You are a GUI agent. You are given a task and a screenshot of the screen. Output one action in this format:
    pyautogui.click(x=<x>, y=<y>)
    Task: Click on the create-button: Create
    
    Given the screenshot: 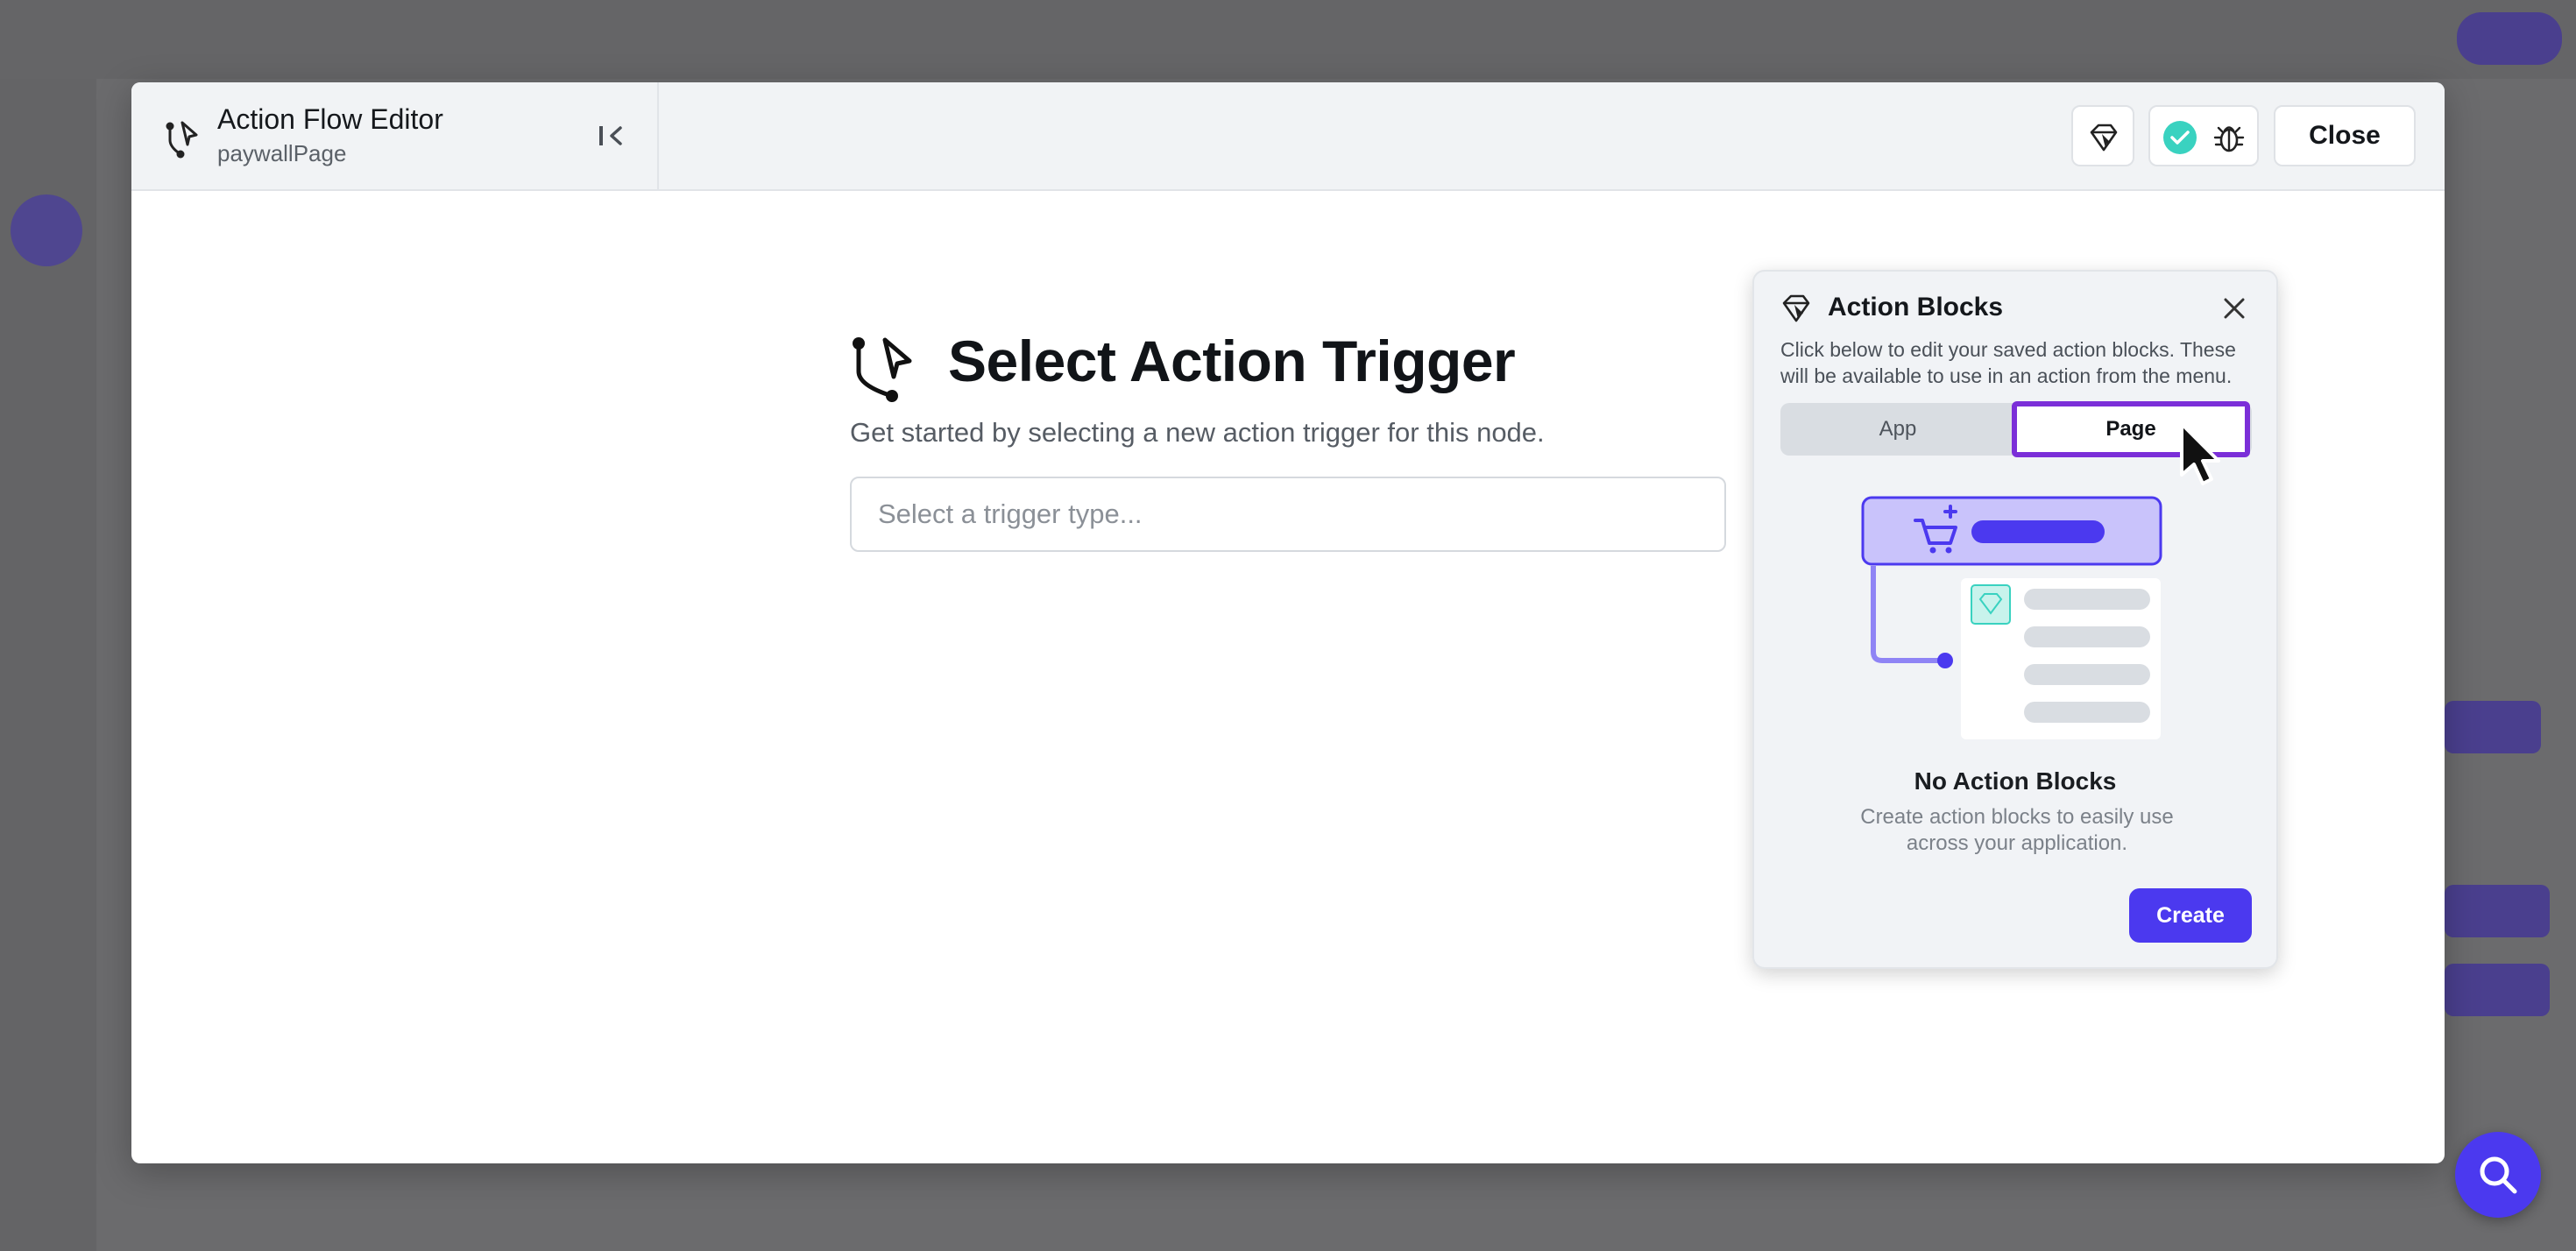 What is the action you would take?
    pyautogui.click(x=2190, y=916)
    